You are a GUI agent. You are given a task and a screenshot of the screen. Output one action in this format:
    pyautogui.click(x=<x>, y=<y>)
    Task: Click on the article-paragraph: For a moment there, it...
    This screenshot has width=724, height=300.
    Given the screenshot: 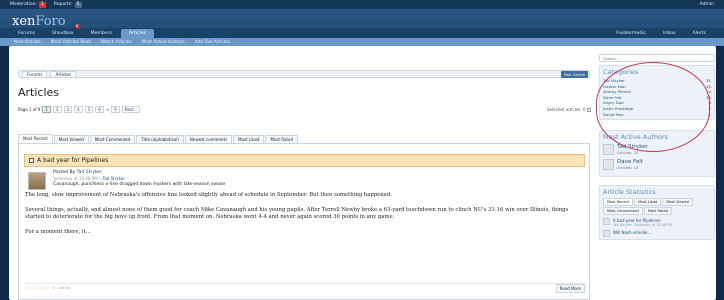 What is the action you would take?
    pyautogui.click(x=58, y=231)
    